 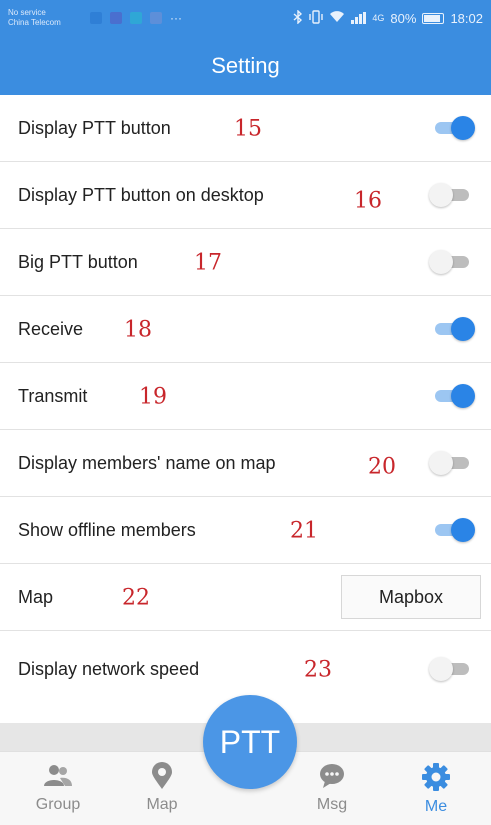 I want to click on display-ptt-button-toggle, so click(x=452, y=128).